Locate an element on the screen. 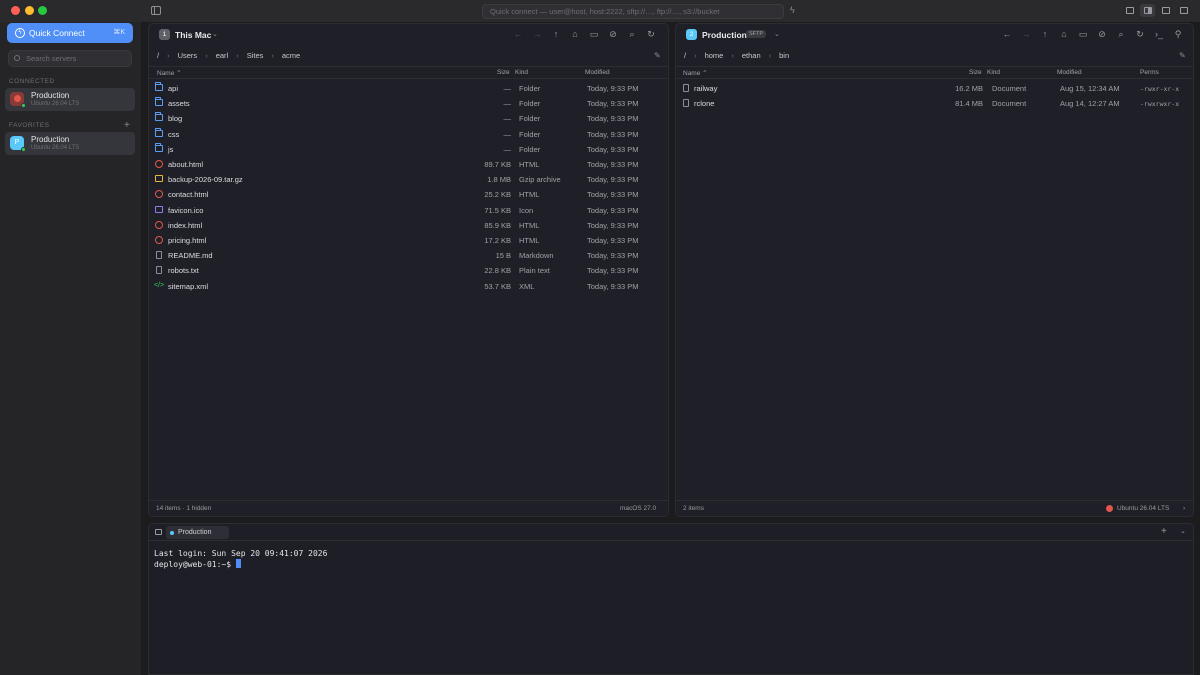 The width and height of the screenshot is (1200, 675). perms-column-header: Perms is located at coordinates (1149, 72).